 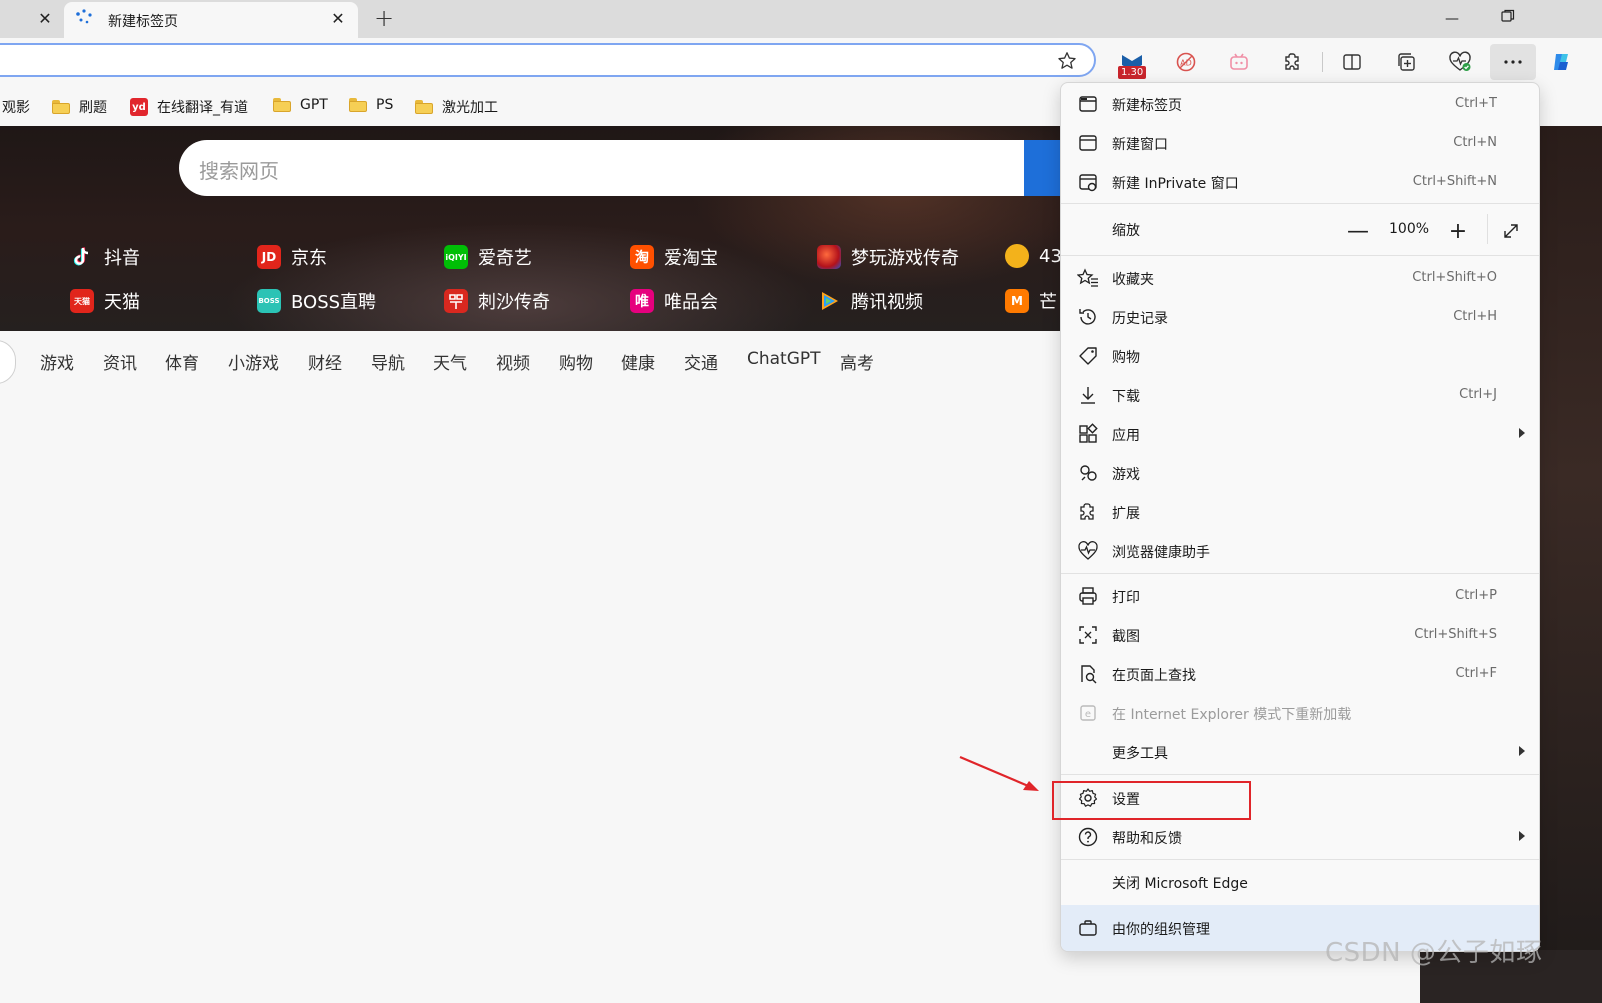 I want to click on extensions-icon, so click(x=1293, y=62).